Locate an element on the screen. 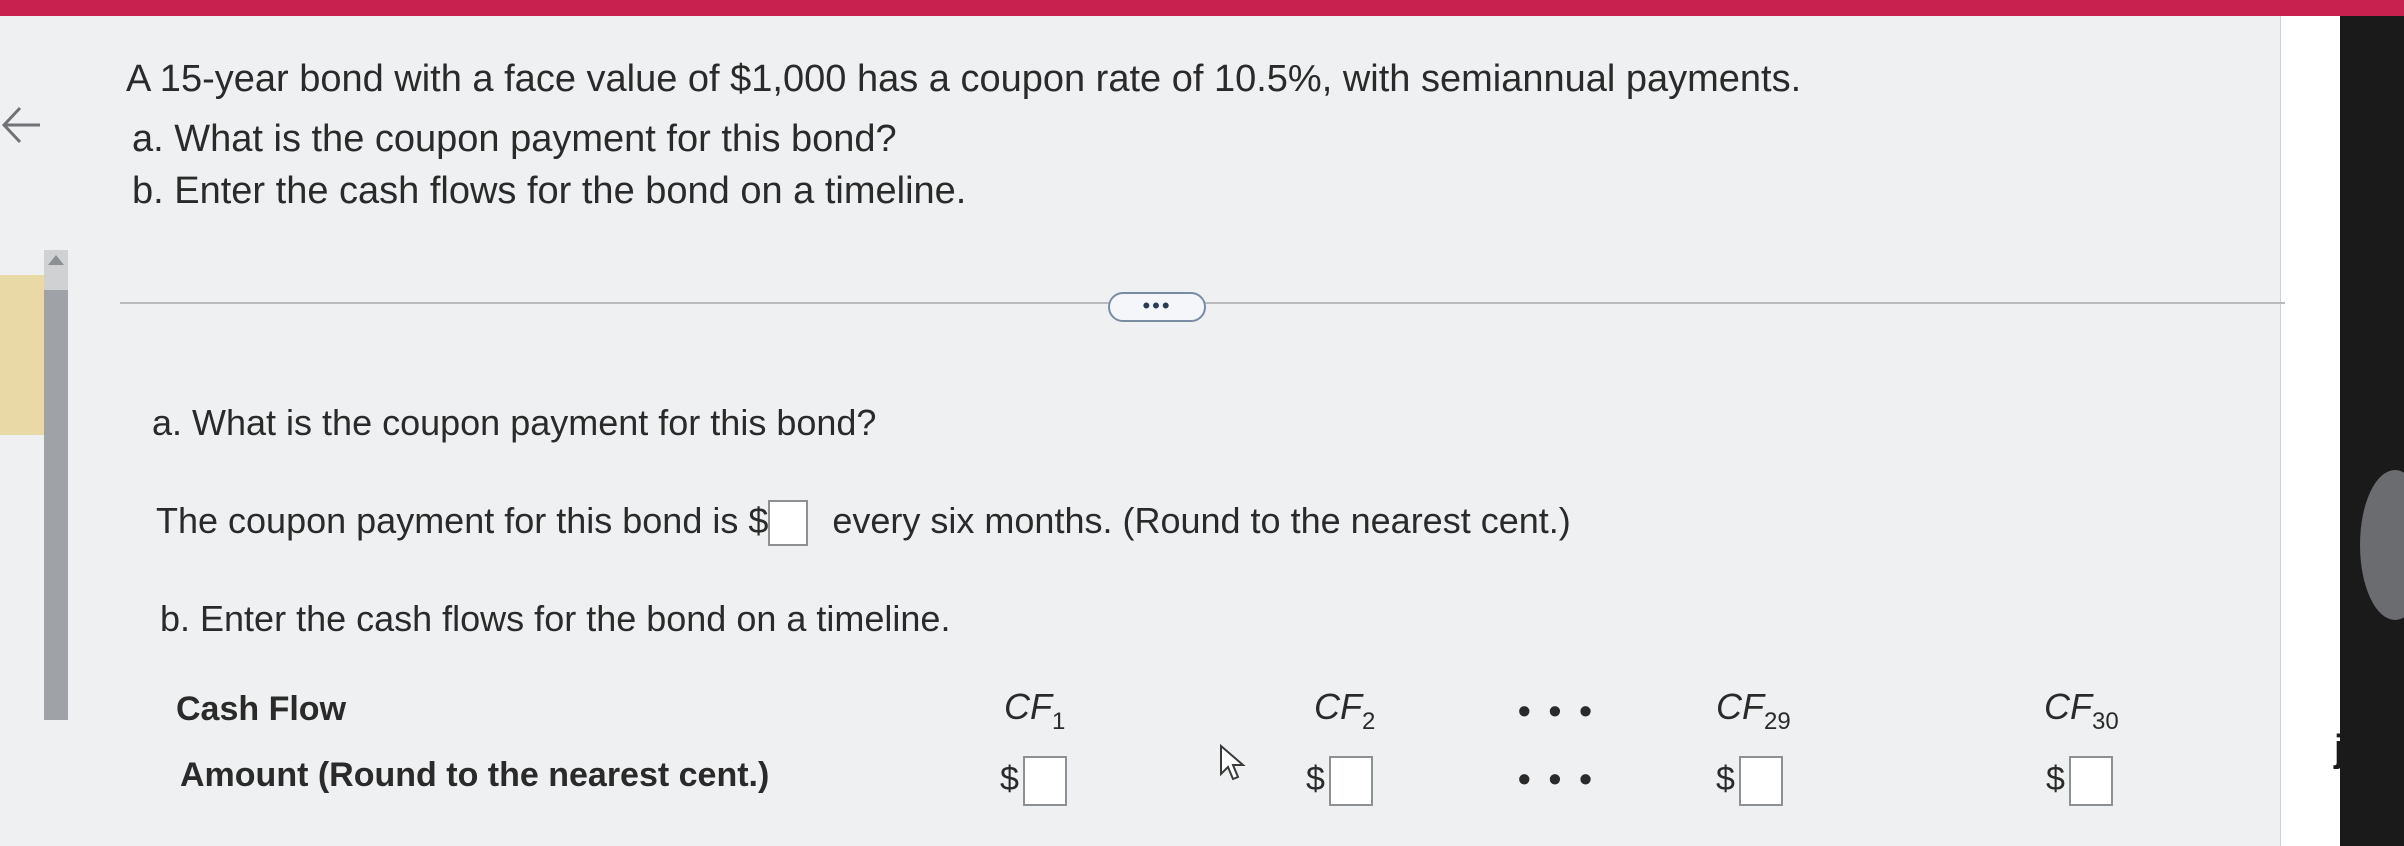  right-edge-text-1: E is located at coordinates (2385, 130).